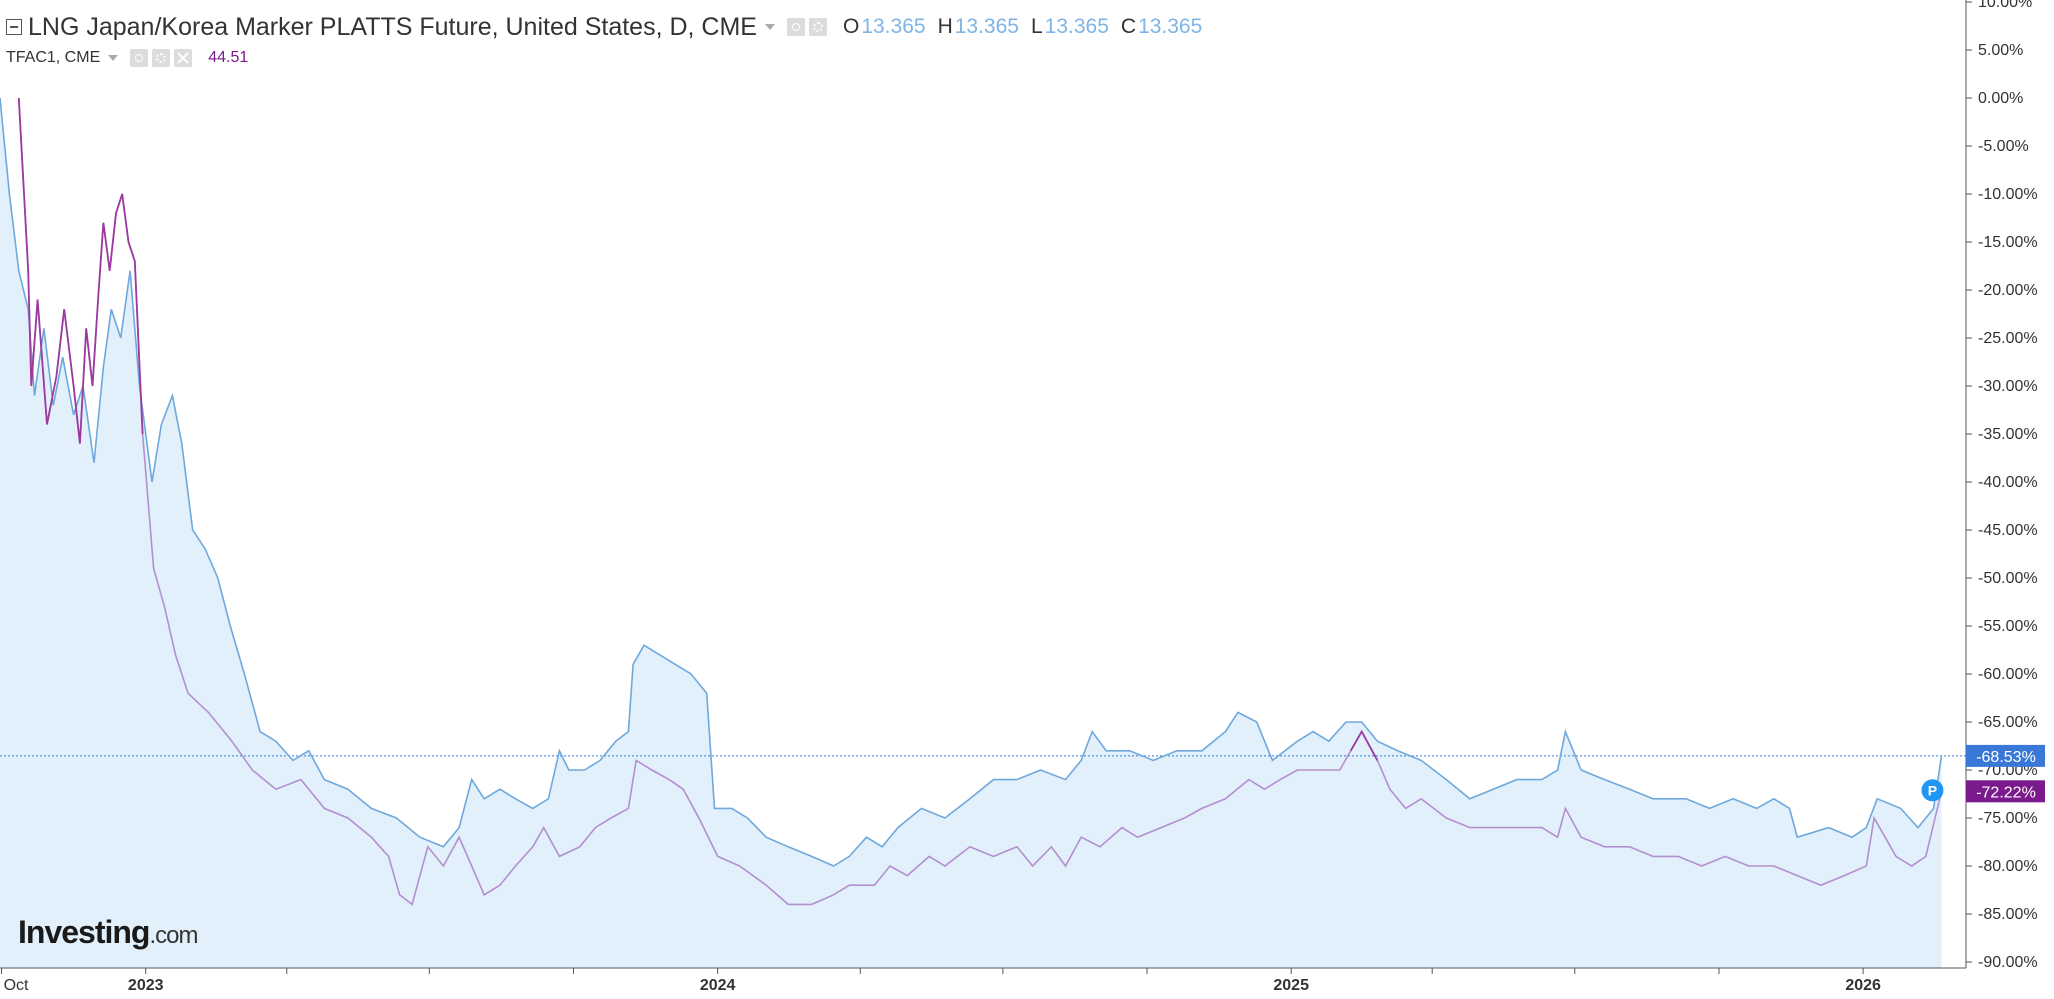  What do you see at coordinates (983, 980) in the screenshot?
I see `x-axis: Oct 2023 2024 2025 2026` at bounding box center [983, 980].